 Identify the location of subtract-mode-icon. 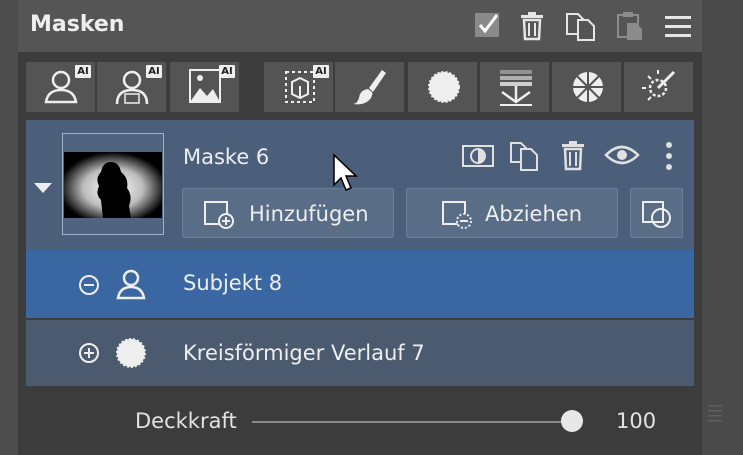
(89, 287).